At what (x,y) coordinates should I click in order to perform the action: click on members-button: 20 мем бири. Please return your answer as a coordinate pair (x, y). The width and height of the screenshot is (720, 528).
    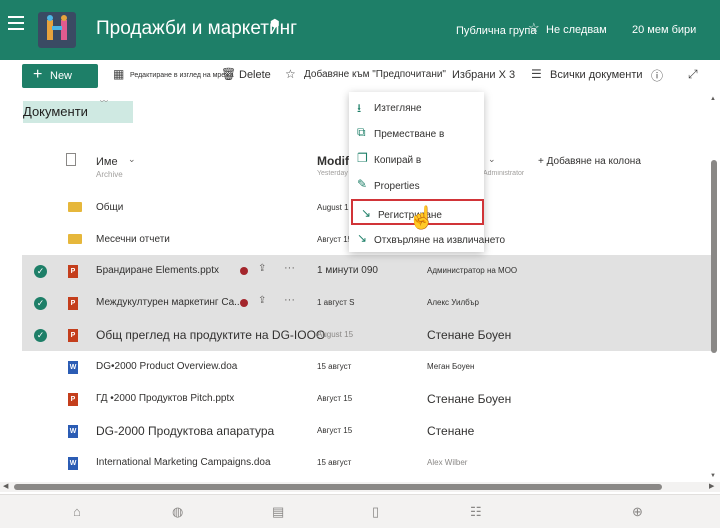
    Looking at the image, I should click on (664, 30).